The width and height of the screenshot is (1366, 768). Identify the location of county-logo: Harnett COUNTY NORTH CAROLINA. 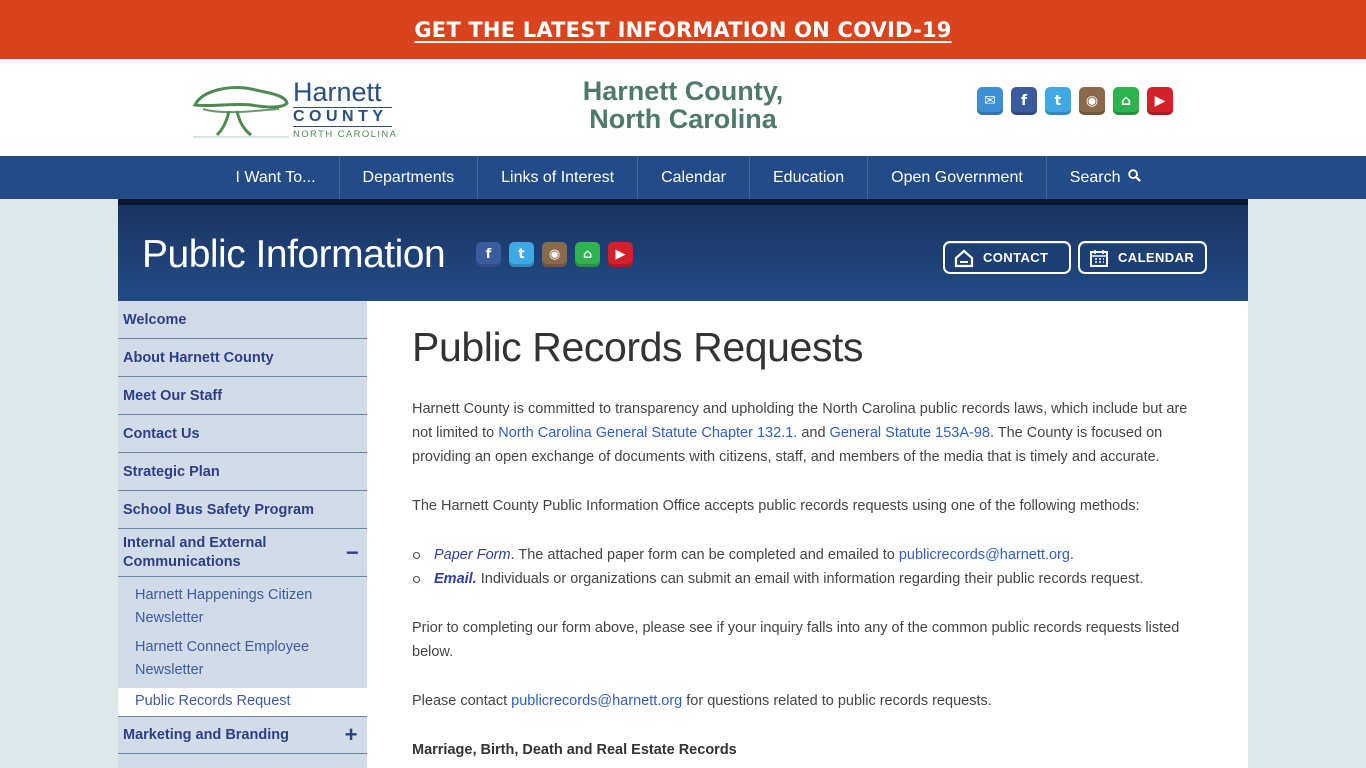
(295, 108).